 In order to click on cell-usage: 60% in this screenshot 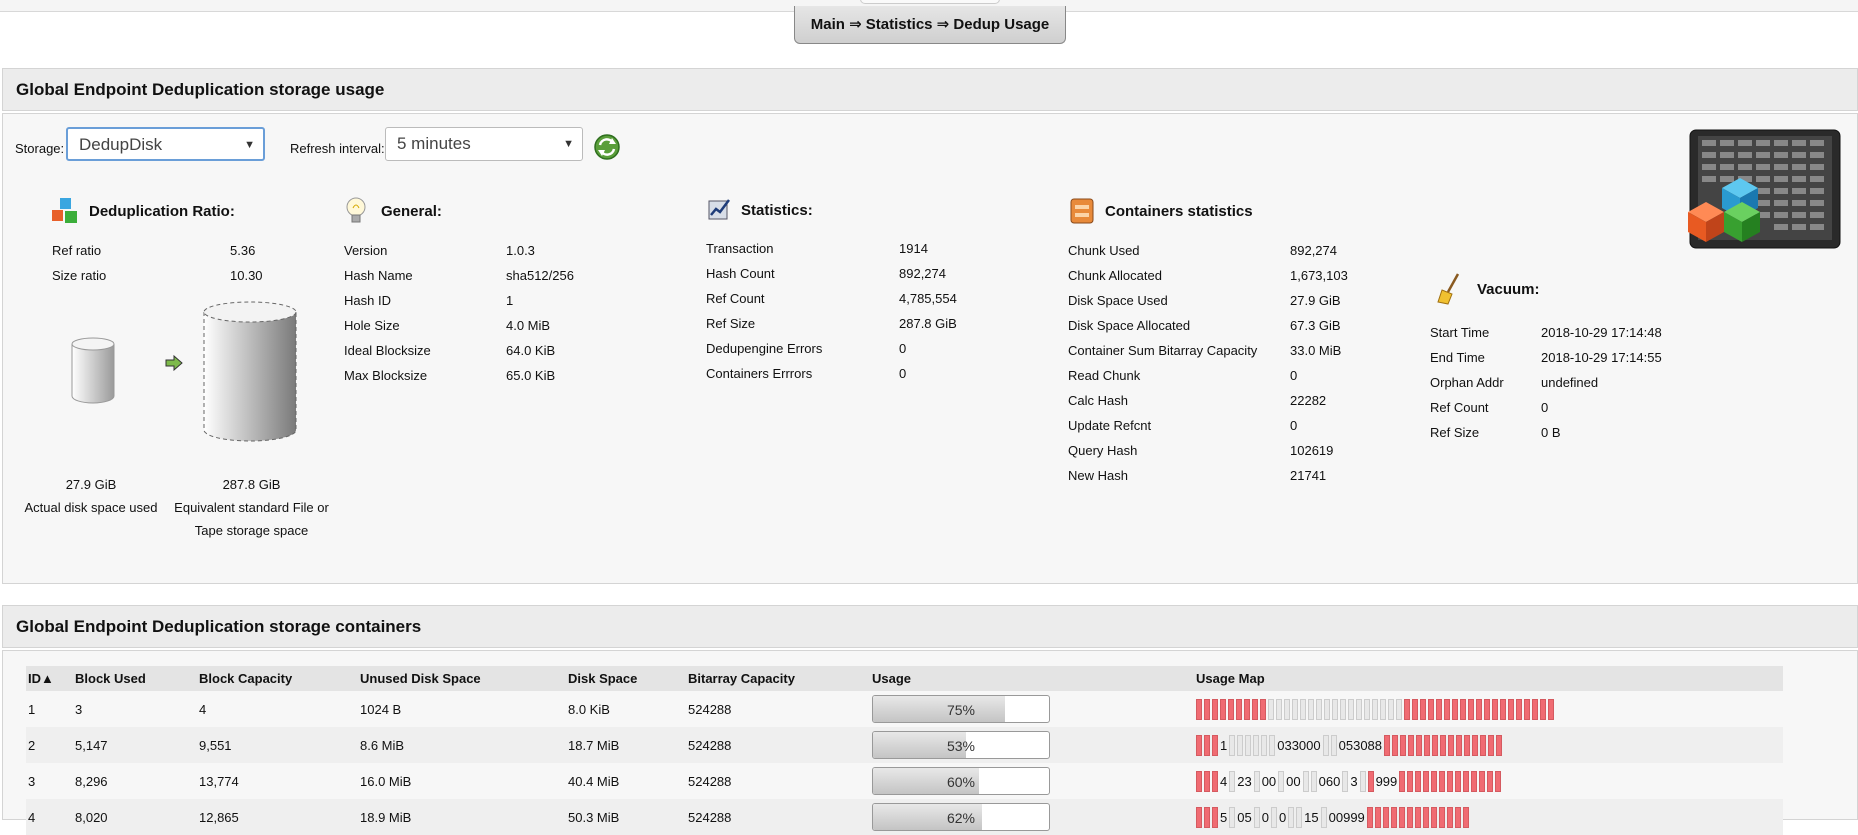, I will do `click(1032, 781)`.